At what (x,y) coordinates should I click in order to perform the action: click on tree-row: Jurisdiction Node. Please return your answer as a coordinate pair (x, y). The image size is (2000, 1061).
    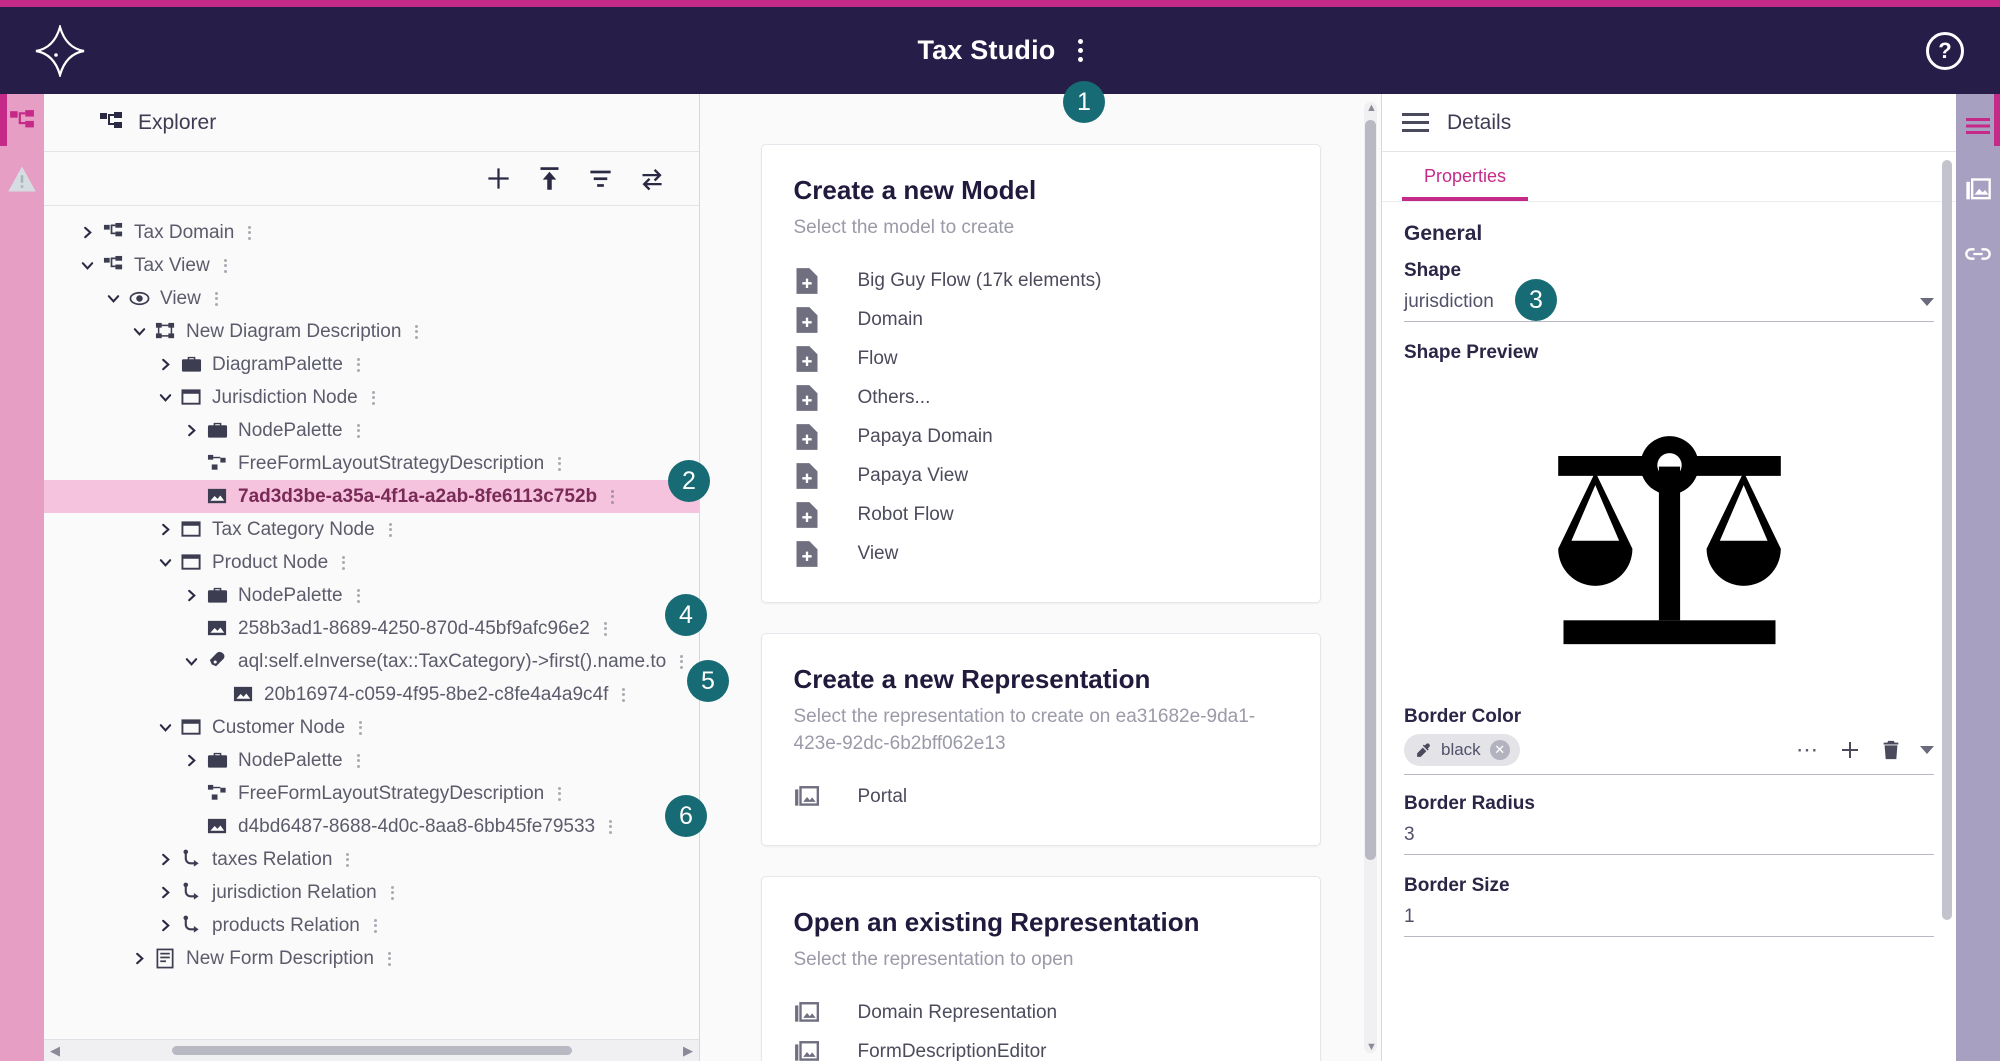
    Looking at the image, I should click on (371, 397).